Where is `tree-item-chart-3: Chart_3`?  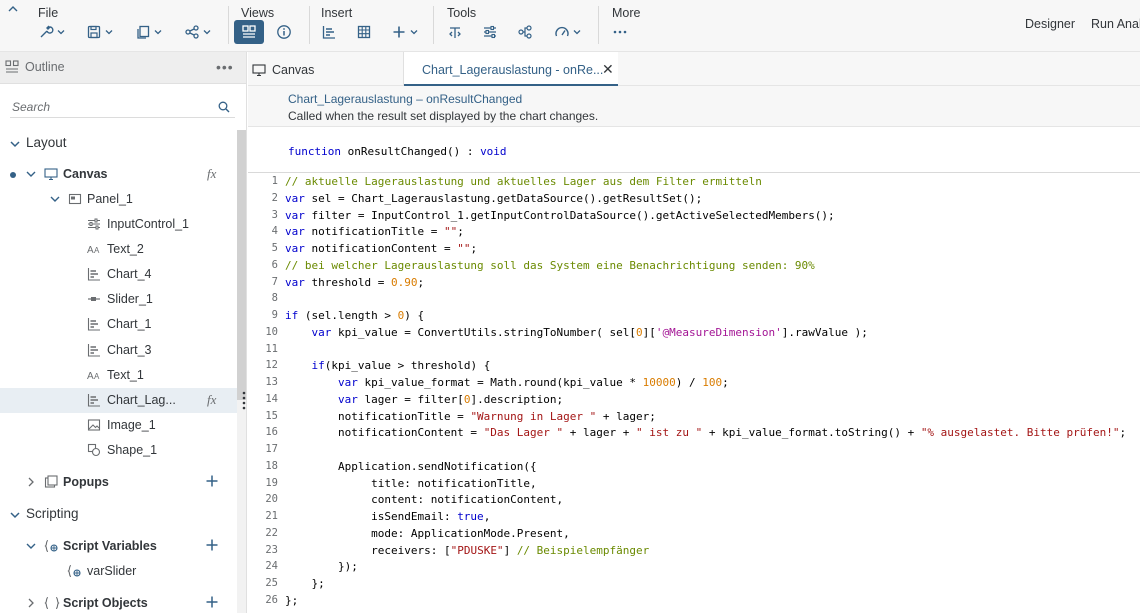
tree-item-chart-3: Chart_3 is located at coordinates (118, 350).